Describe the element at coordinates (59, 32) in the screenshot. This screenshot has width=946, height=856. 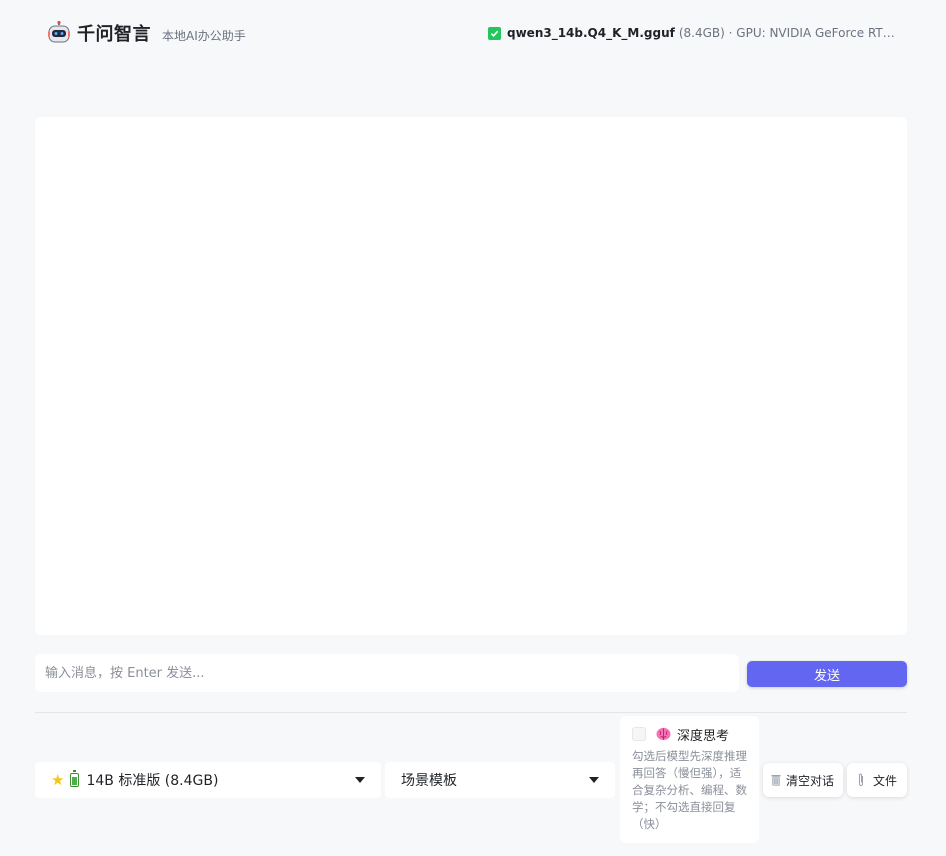
I see `robot-icon` at that location.